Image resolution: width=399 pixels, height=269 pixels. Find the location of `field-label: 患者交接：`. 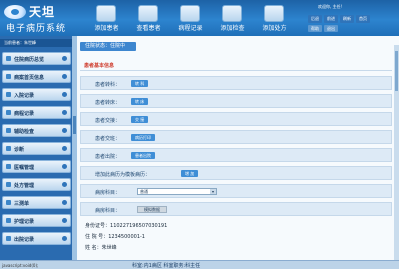

field-label: 患者交接： is located at coordinates (108, 121).